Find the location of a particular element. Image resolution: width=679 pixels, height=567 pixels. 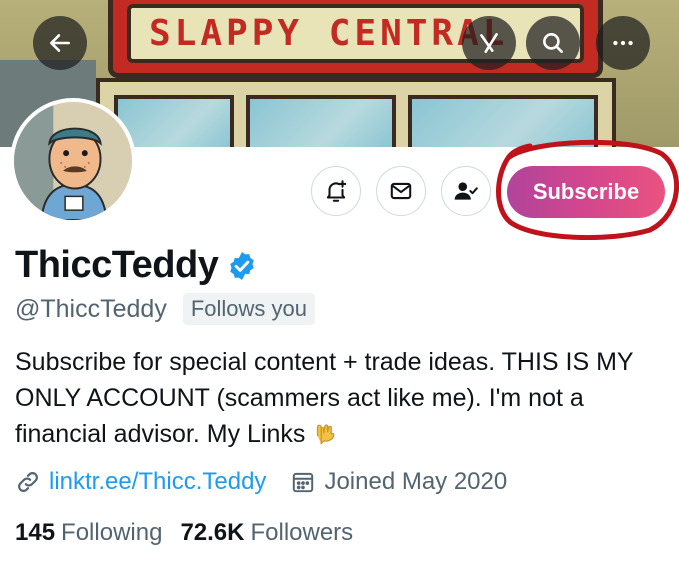

bell-plus-icon is located at coordinates (336, 191).